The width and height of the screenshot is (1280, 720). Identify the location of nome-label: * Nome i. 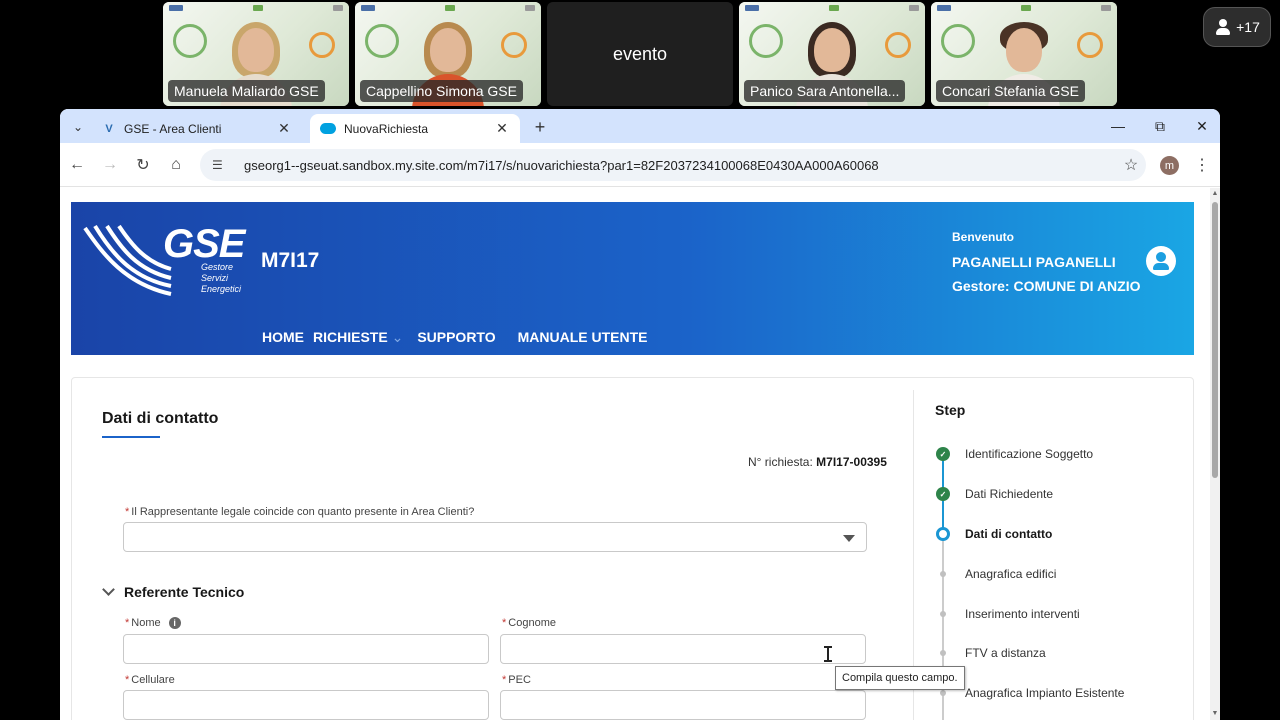
(153, 623).